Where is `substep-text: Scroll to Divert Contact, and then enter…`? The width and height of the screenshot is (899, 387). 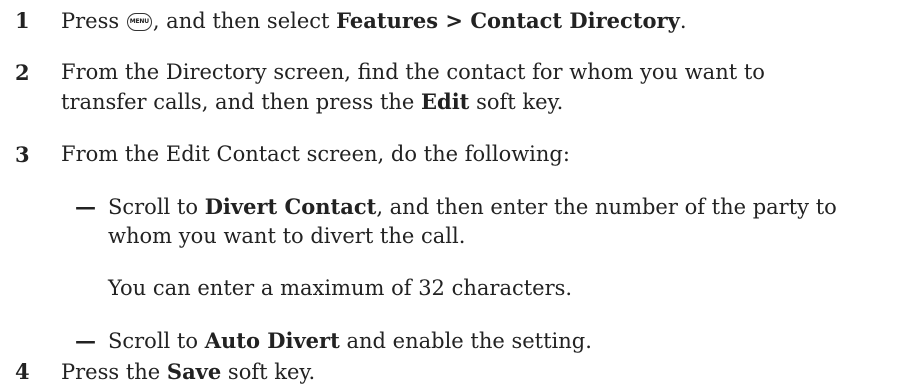 substep-text: Scroll to Divert Contact, and then enter… is located at coordinates (472, 221).